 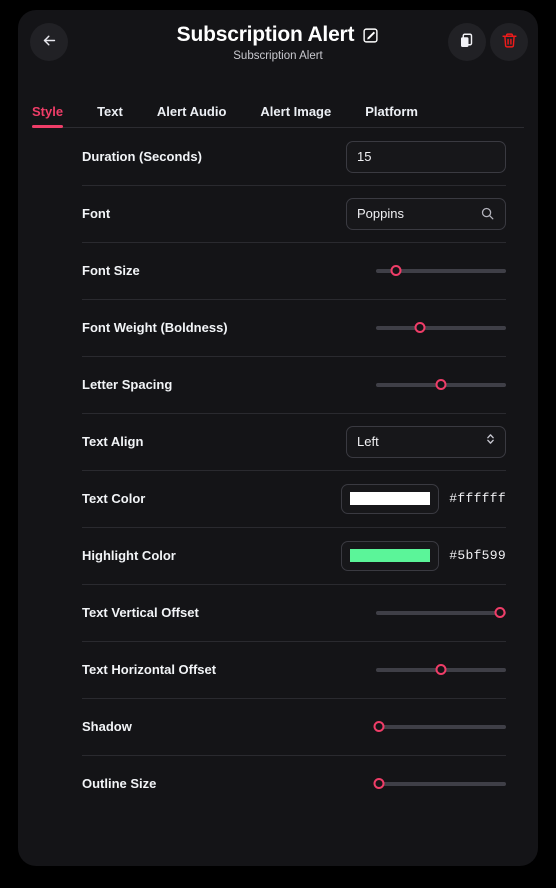 What do you see at coordinates (278, 783) in the screenshot?
I see `row-outline-size: Outline Size` at bounding box center [278, 783].